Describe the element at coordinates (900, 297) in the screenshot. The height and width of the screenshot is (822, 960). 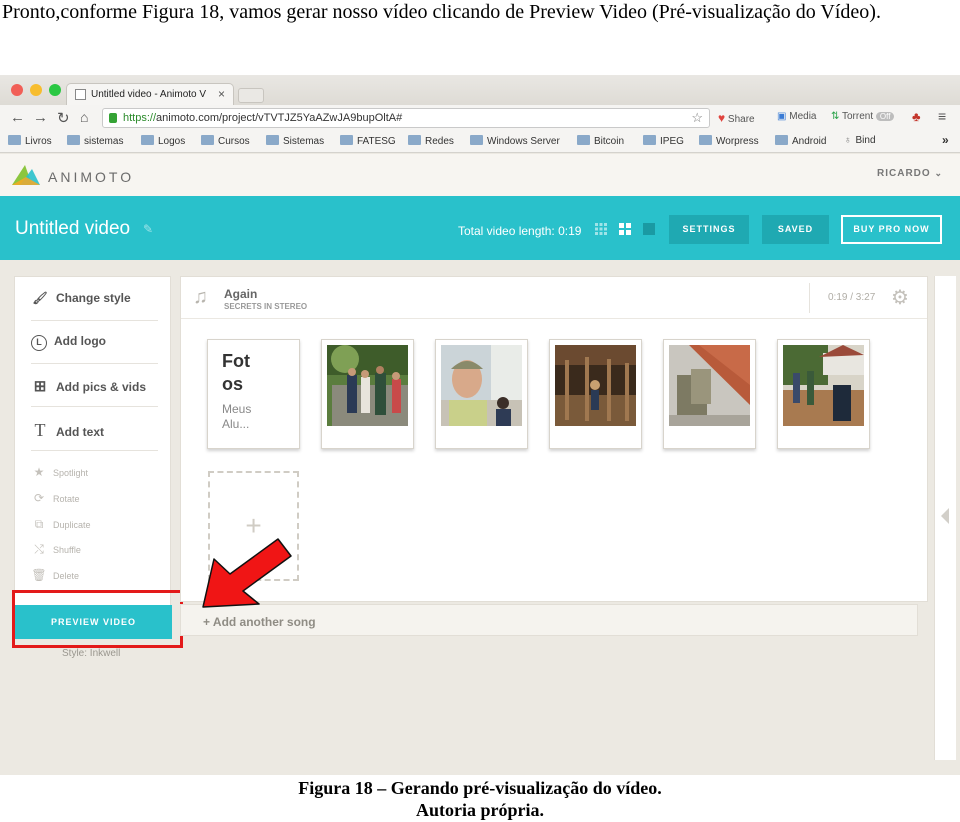
I see `gear-icon: ⚙` at that location.